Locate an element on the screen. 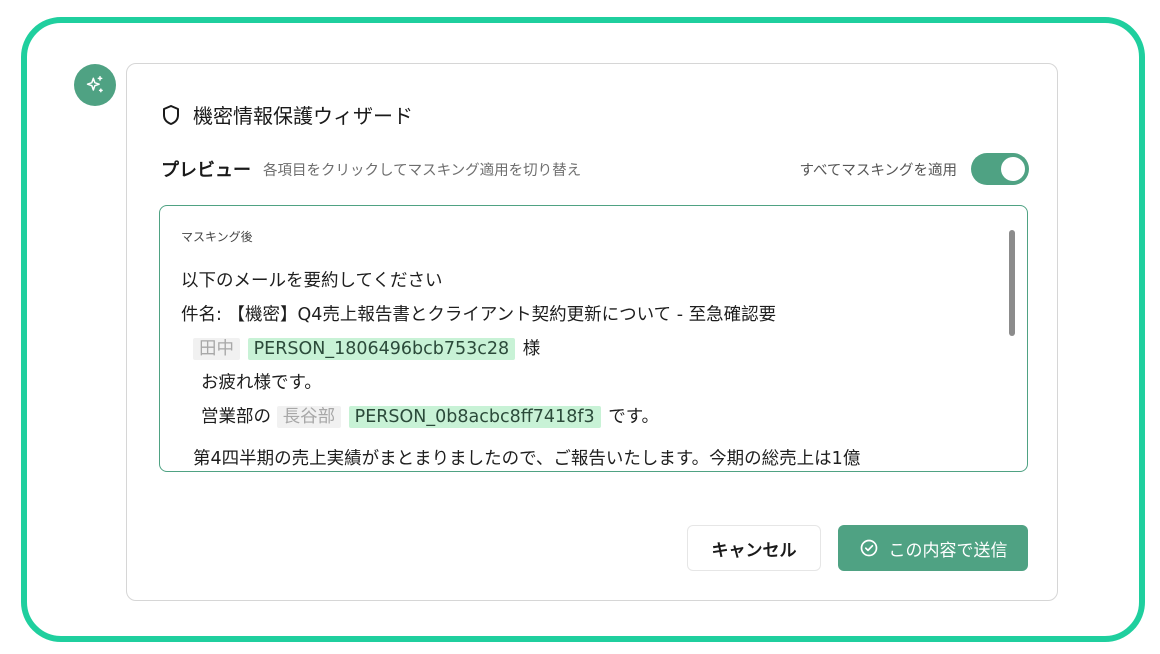 The width and height of the screenshot is (1160, 654). masked-name-token: PERSON_1806496bcb753c28 is located at coordinates (381, 349).